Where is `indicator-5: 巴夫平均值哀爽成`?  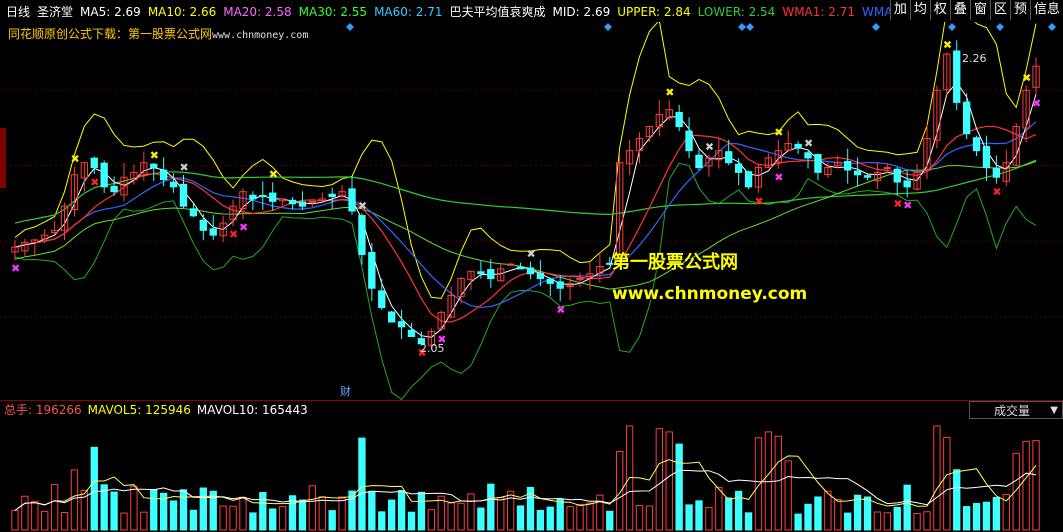 indicator-5: 巴夫平均值哀爽成 is located at coordinates (497, 11).